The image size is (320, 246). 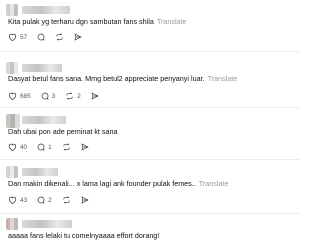 I want to click on like-button: 685, so click(x=19, y=96).